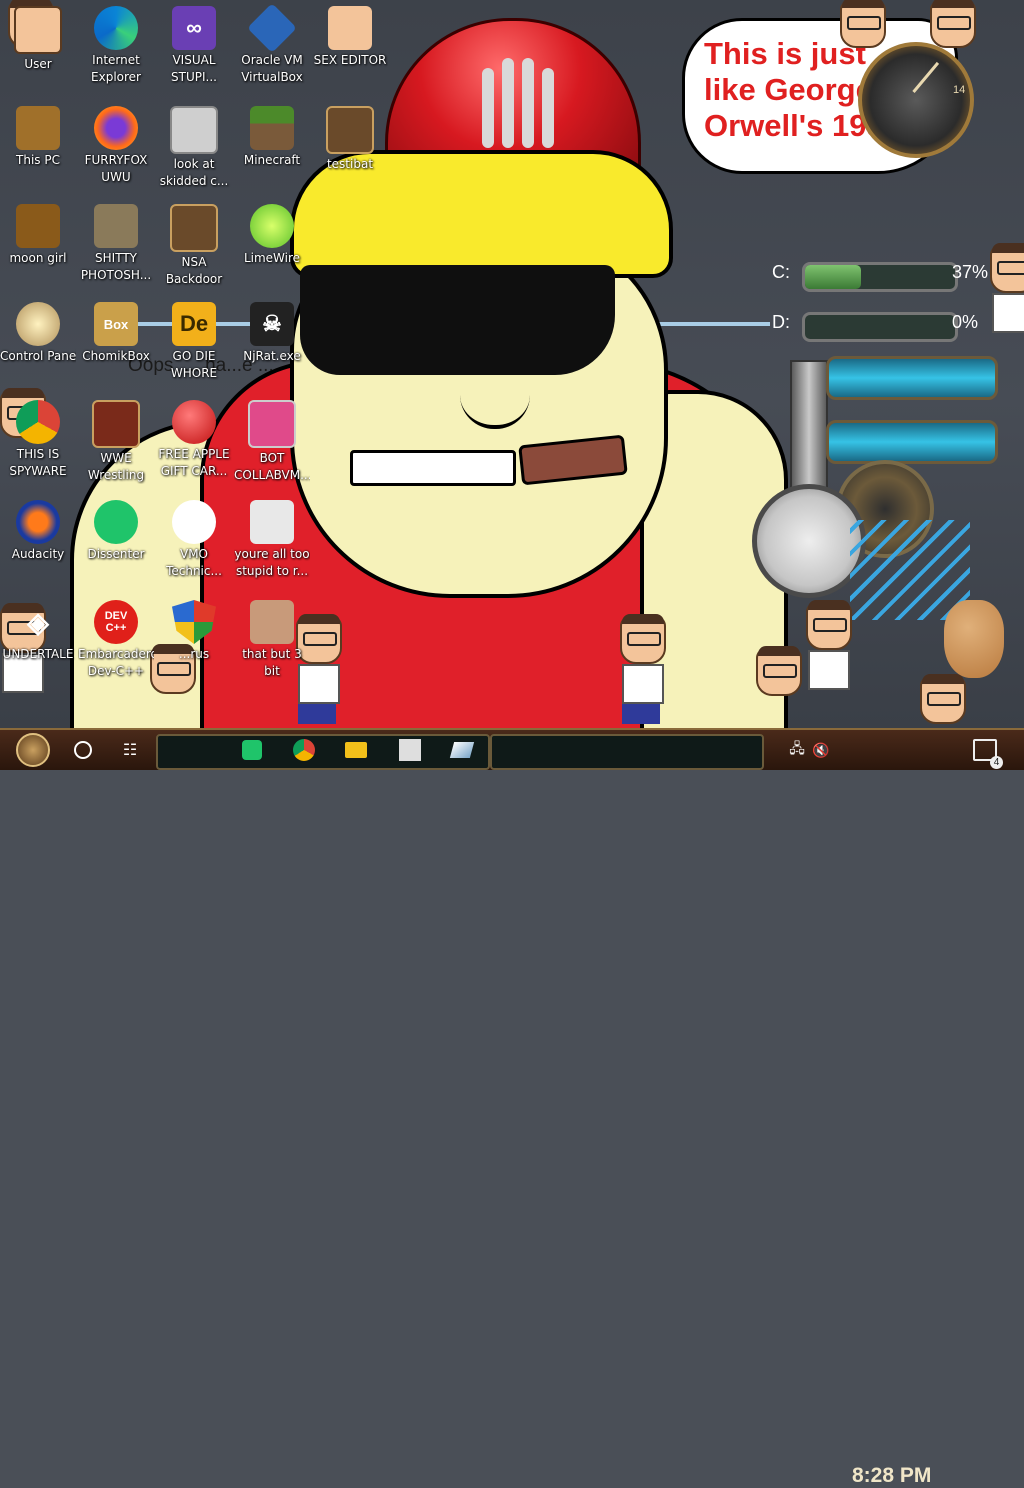 The width and height of the screenshot is (1024, 1488). I want to click on file-explorer-icon, so click(356, 750).